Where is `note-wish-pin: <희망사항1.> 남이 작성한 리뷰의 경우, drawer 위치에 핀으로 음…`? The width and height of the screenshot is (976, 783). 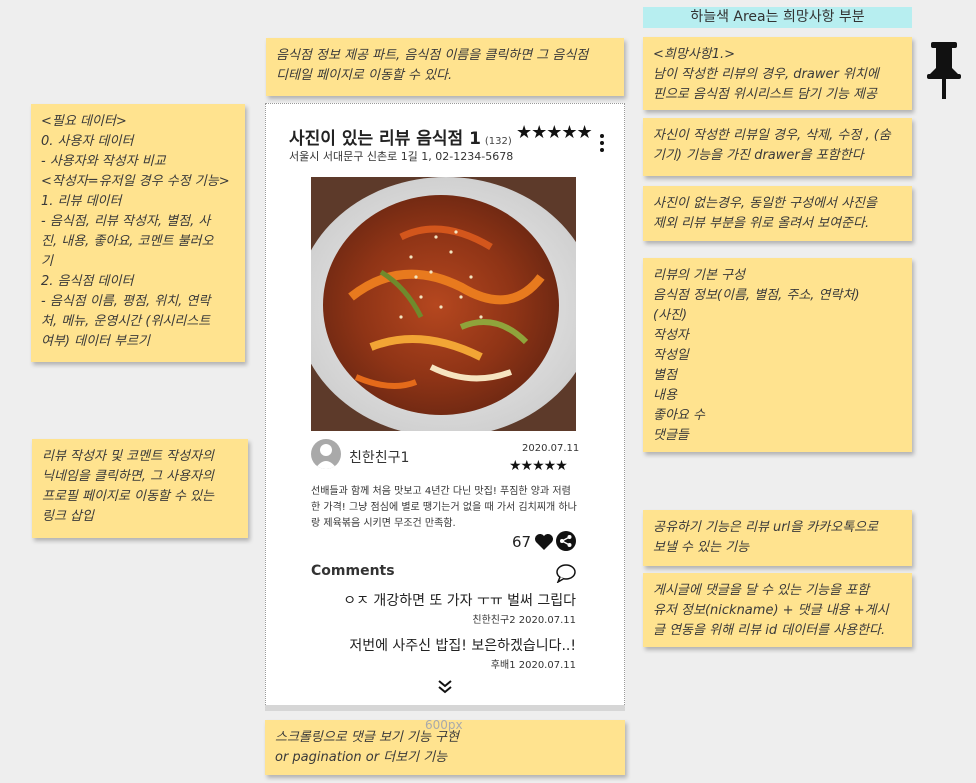
note-wish-pin: <희망사항1.> 남이 작성한 리뷰의 경우, drawer 위치에 핀으로 음… is located at coordinates (777, 73).